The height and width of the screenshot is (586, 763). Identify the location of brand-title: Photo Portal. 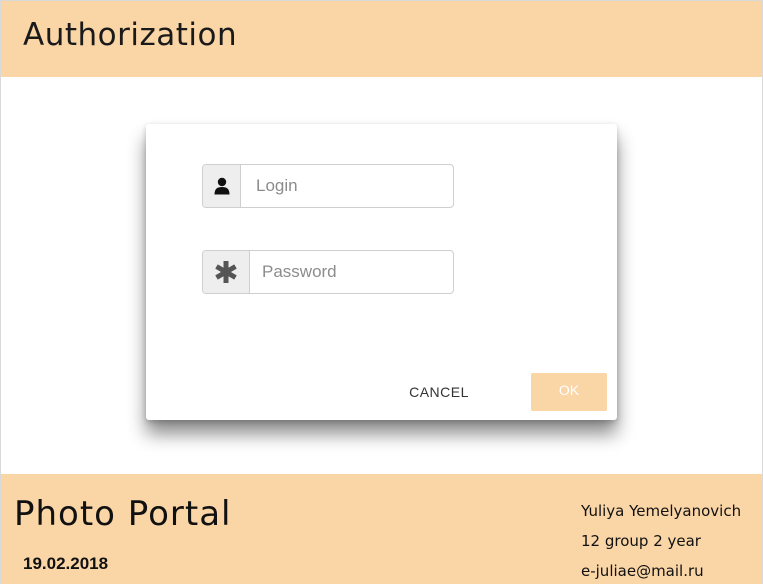
(123, 514).